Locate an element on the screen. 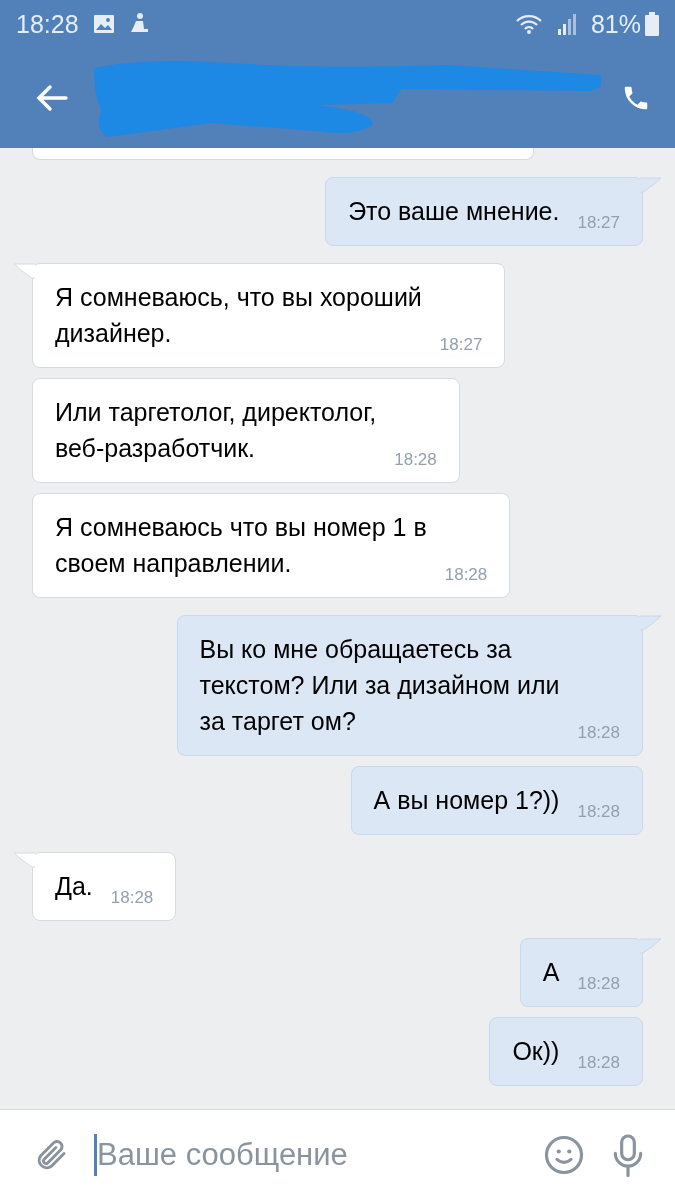 This screenshot has height=1200, width=675. battery-percent: 81% is located at coordinates (615, 24).